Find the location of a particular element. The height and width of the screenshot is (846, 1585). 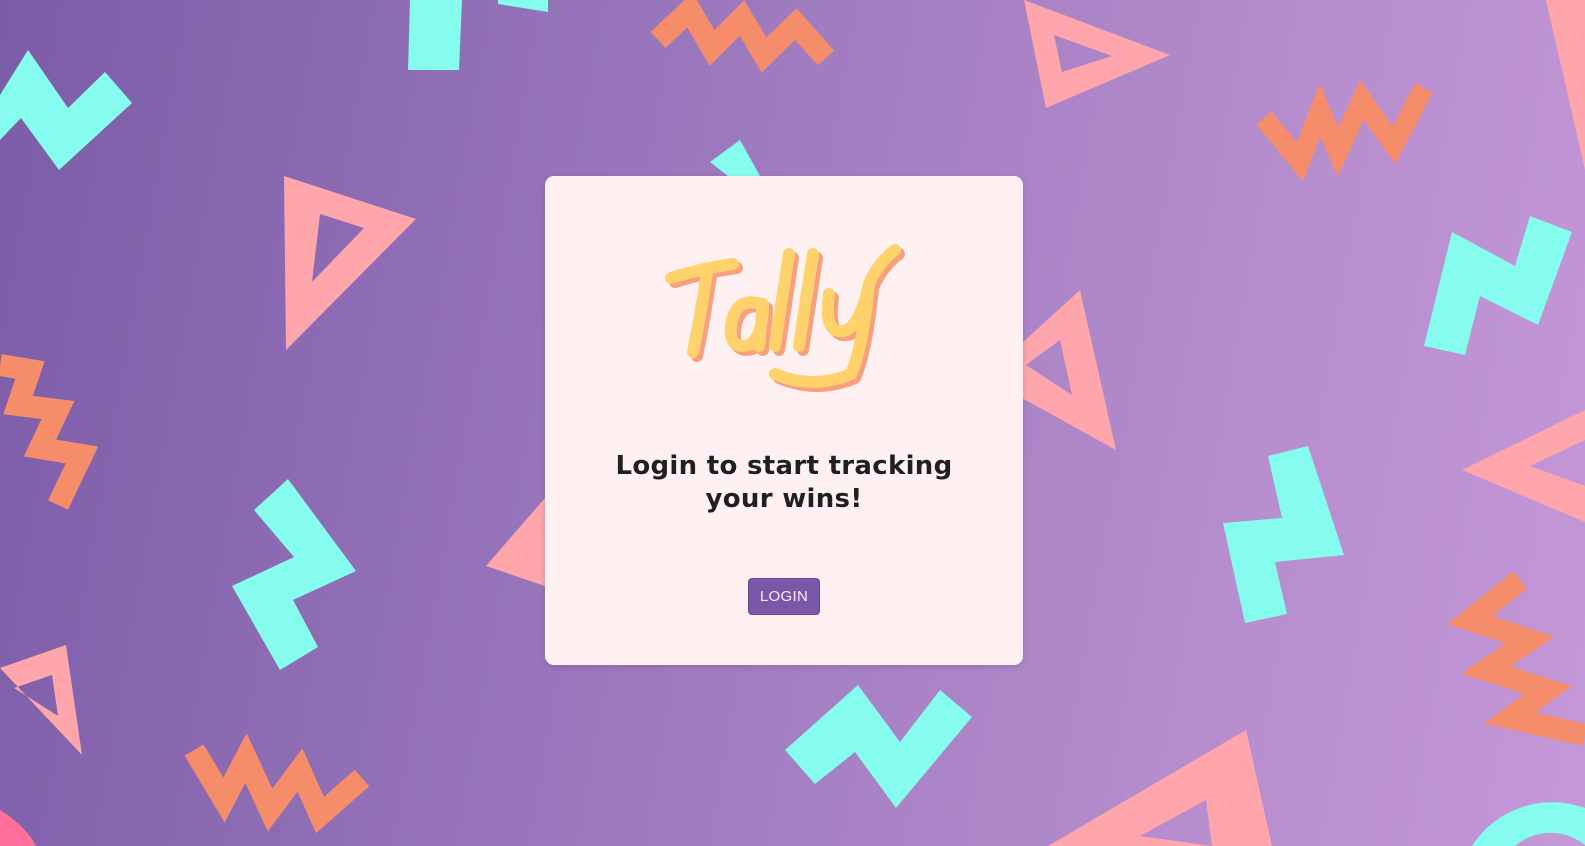

aqua-ring-shape is located at coordinates (1528, 824).